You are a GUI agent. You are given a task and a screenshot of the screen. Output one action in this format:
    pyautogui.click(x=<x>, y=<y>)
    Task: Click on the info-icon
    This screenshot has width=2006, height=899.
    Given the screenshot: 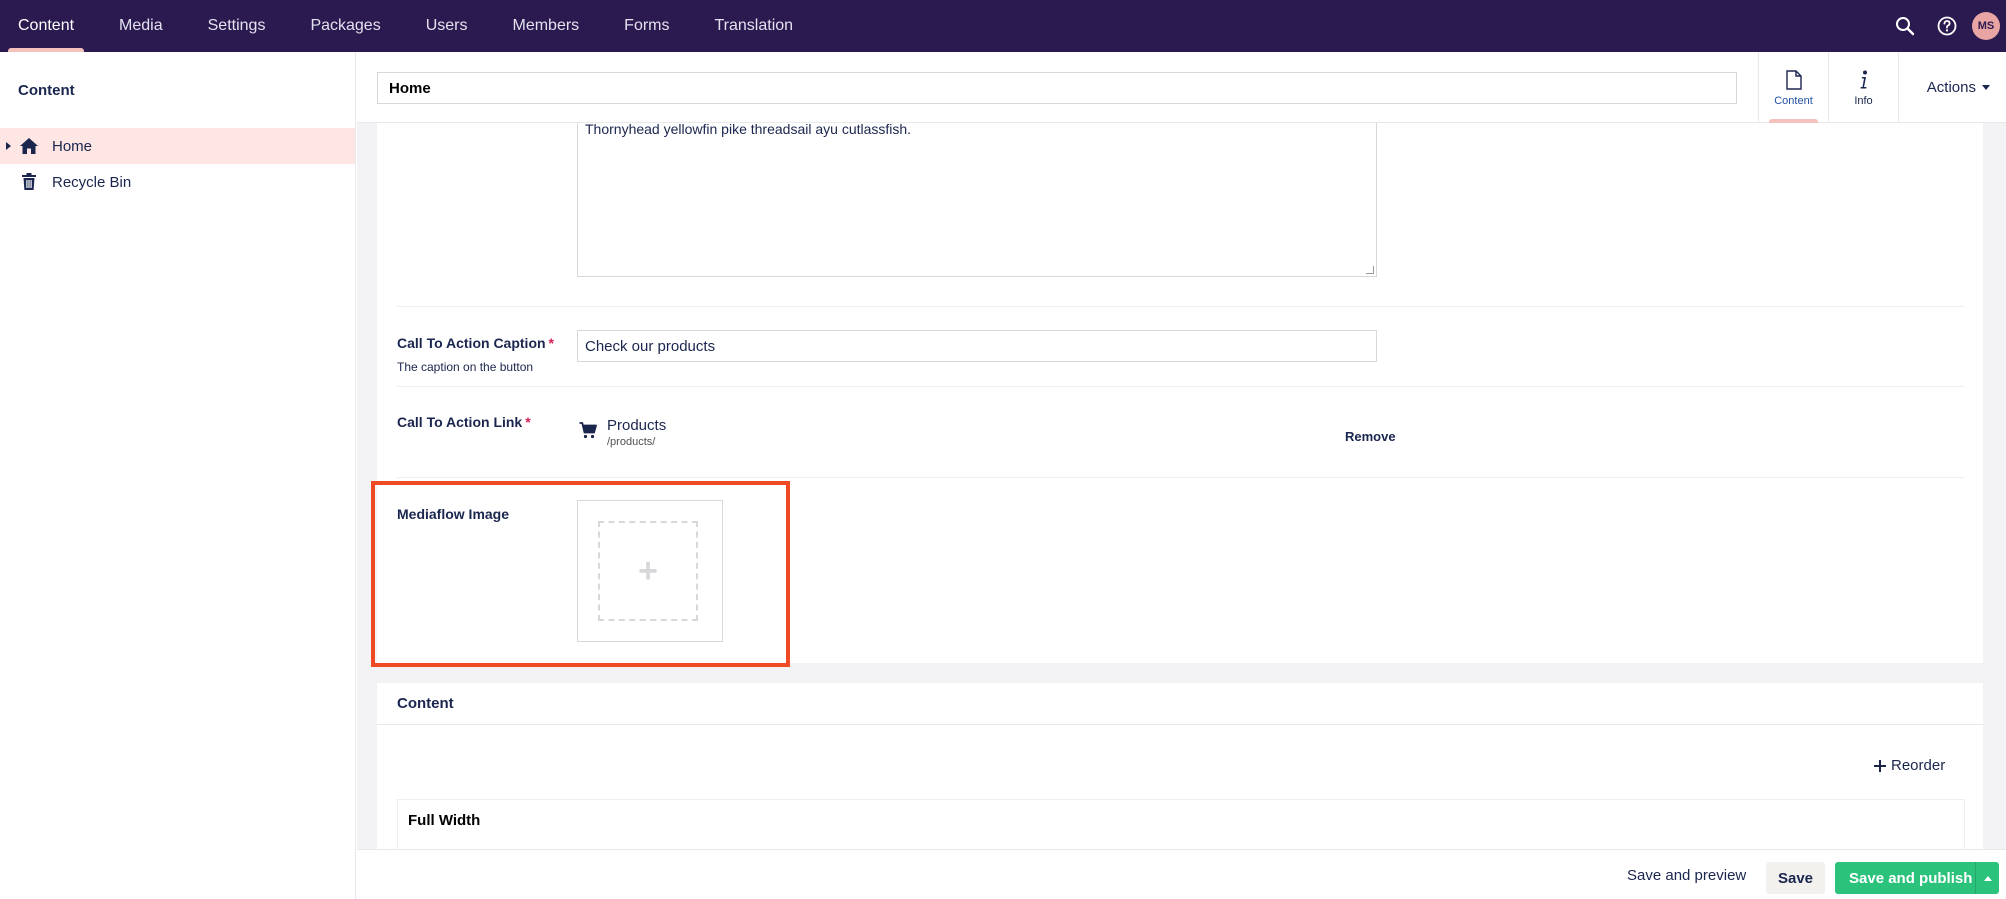 What is the action you would take?
    pyautogui.click(x=1864, y=80)
    